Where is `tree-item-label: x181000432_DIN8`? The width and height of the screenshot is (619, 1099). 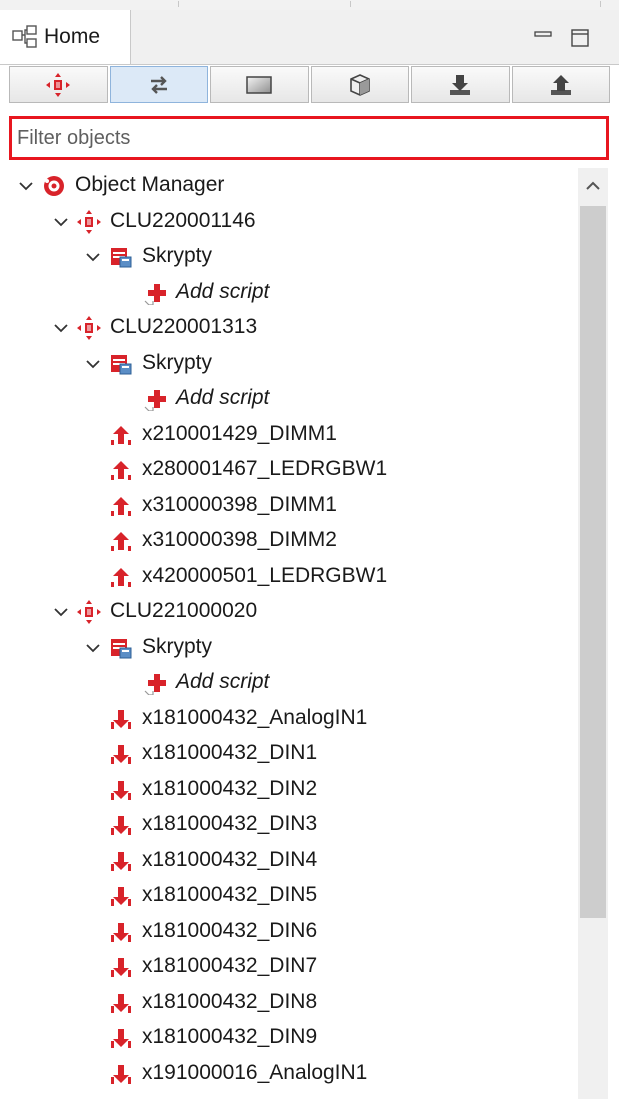 tree-item-label: x181000432_DIN8 is located at coordinates (230, 1001).